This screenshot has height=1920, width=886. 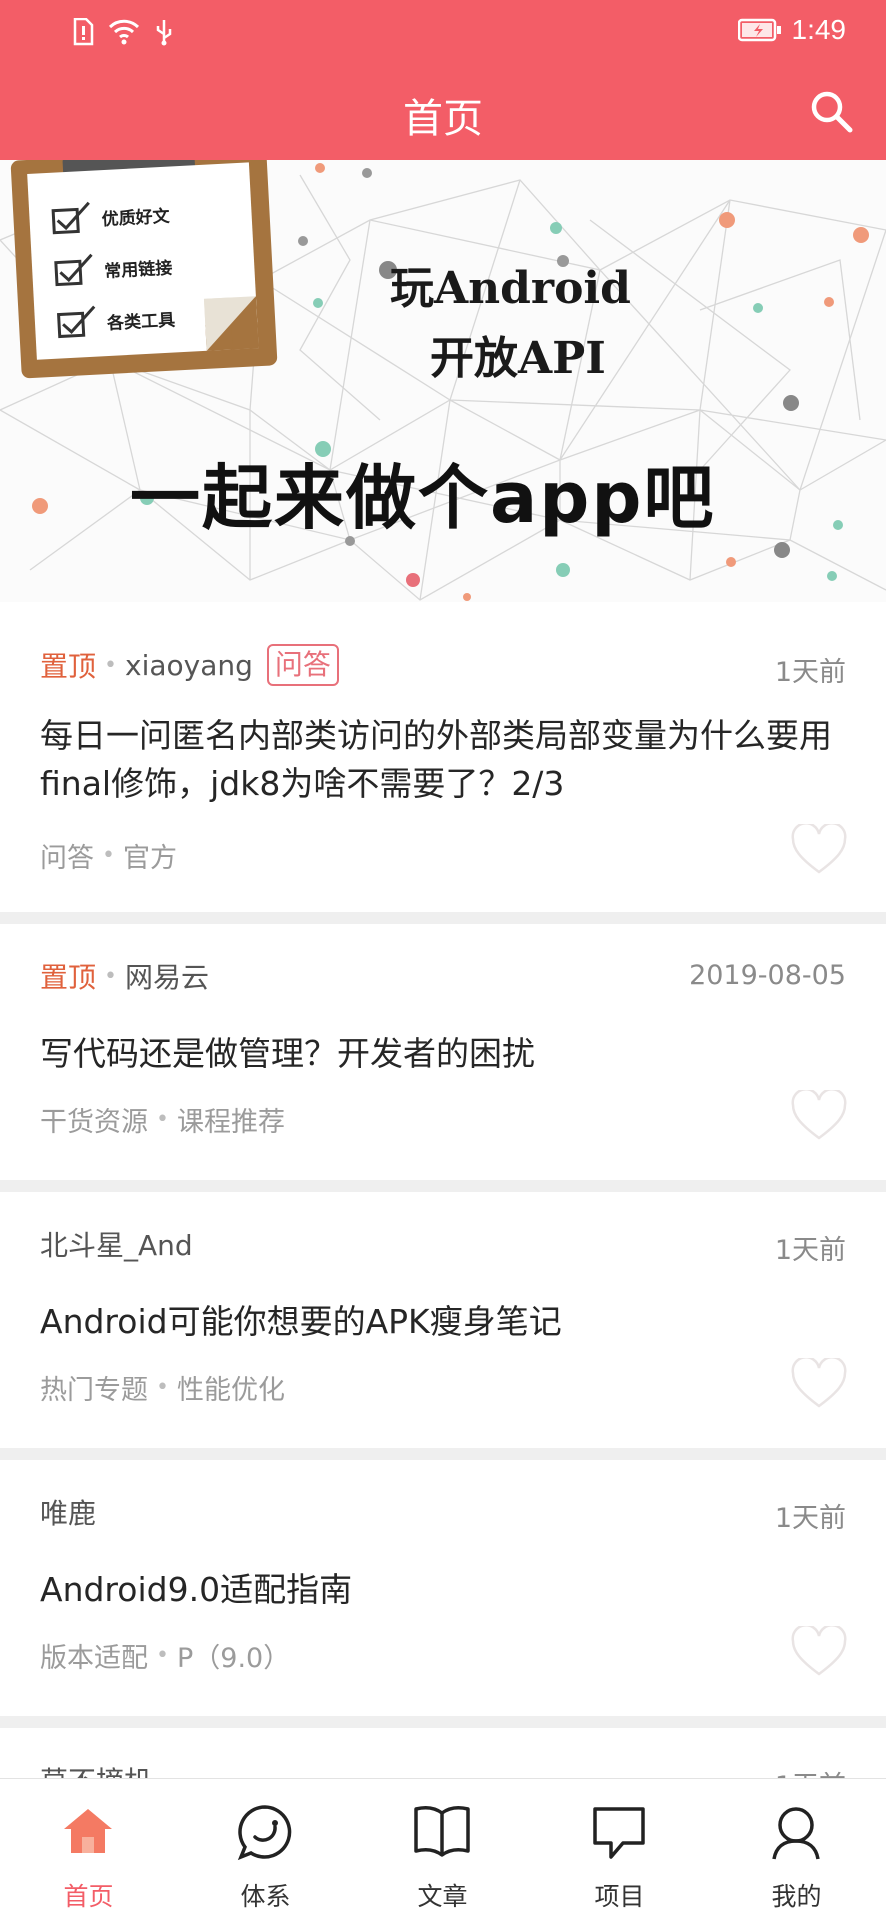 What do you see at coordinates (94, 1119) in the screenshot?
I see `tag-chapter: 干货资源` at bounding box center [94, 1119].